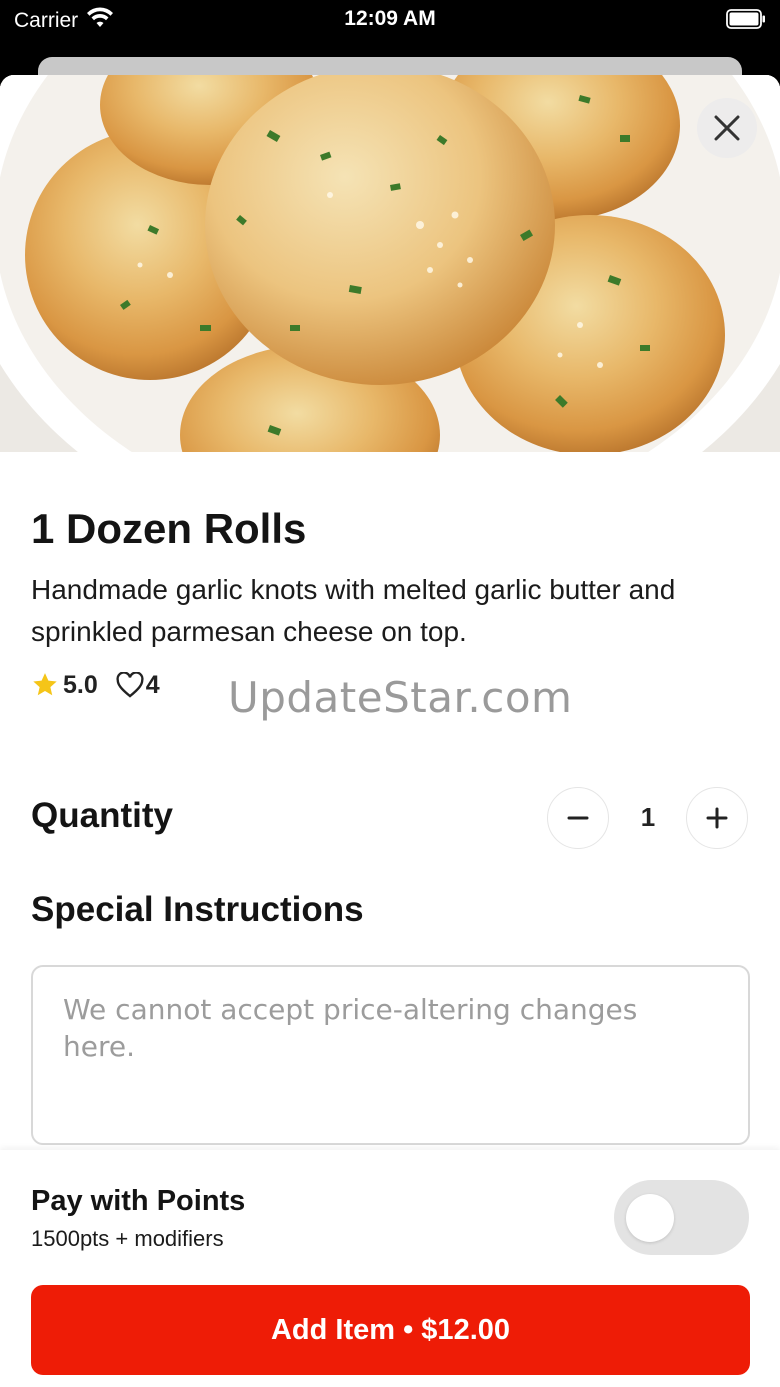 Image resolution: width=780 pixels, height=1387 pixels. I want to click on star-icon, so click(45, 684).